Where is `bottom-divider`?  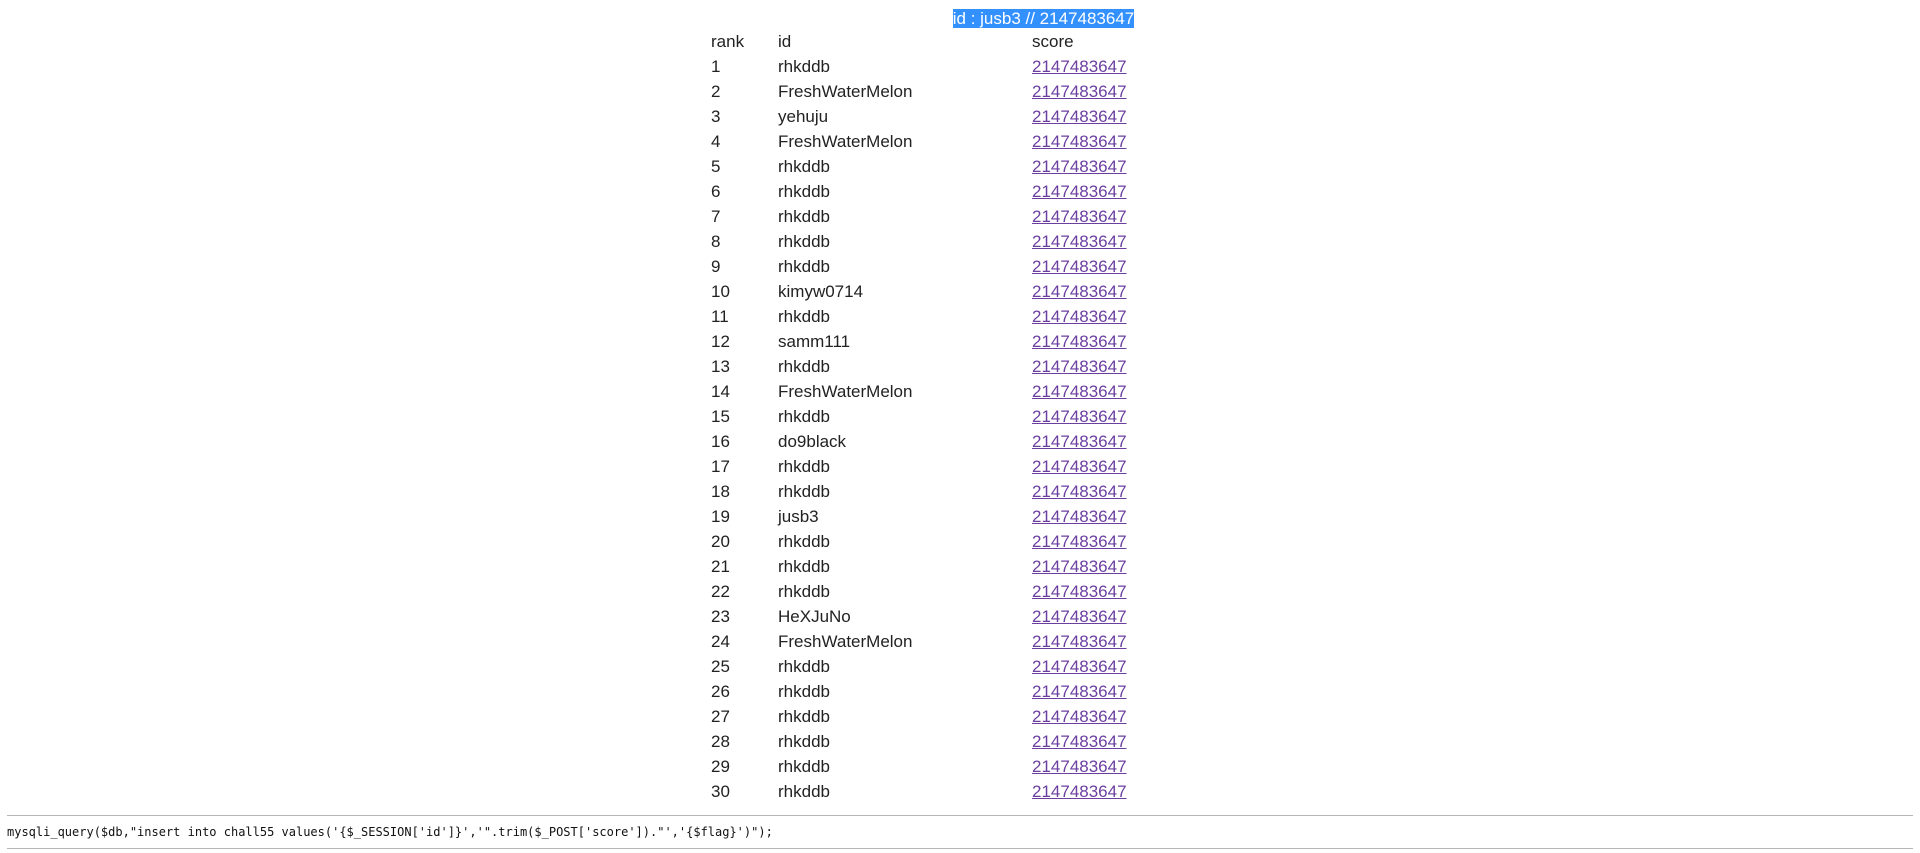
bottom-divider is located at coordinates (960, 848).